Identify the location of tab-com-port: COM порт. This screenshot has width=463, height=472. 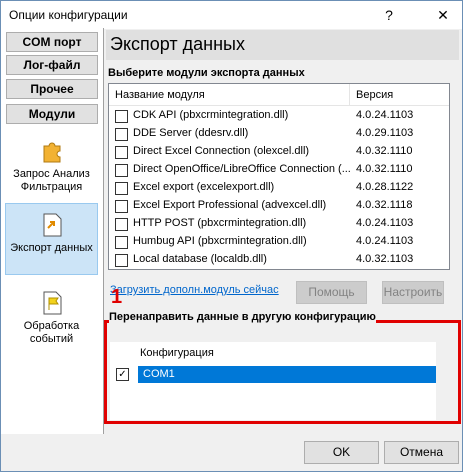
(52, 42).